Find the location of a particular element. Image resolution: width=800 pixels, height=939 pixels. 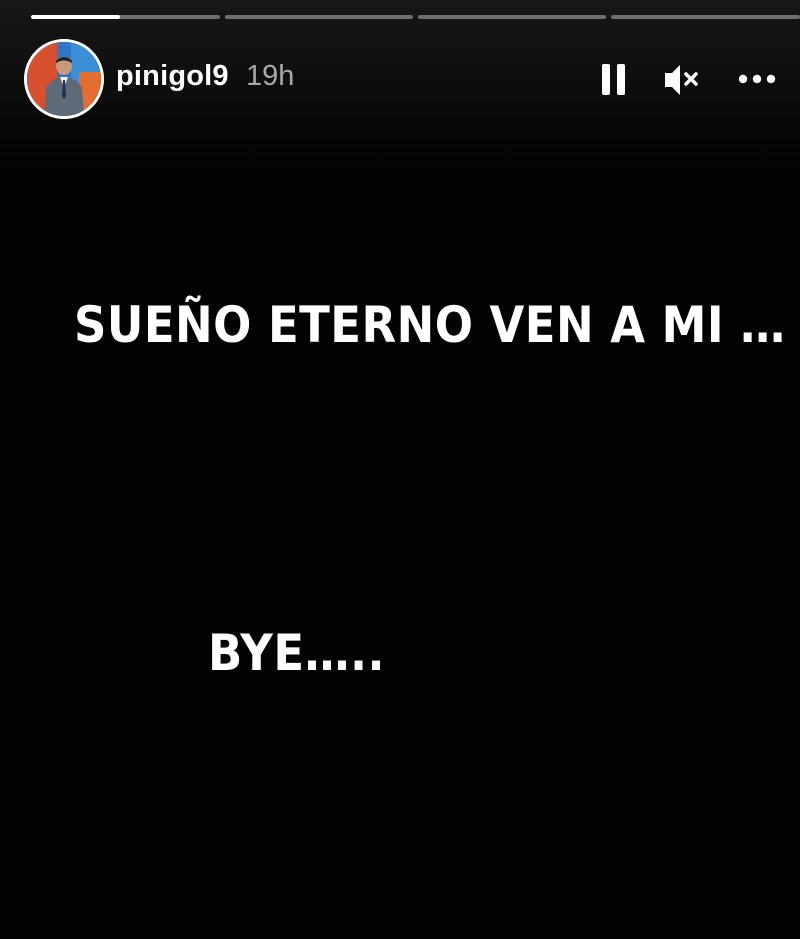

speaker-muted-icon is located at coordinates (680, 80).